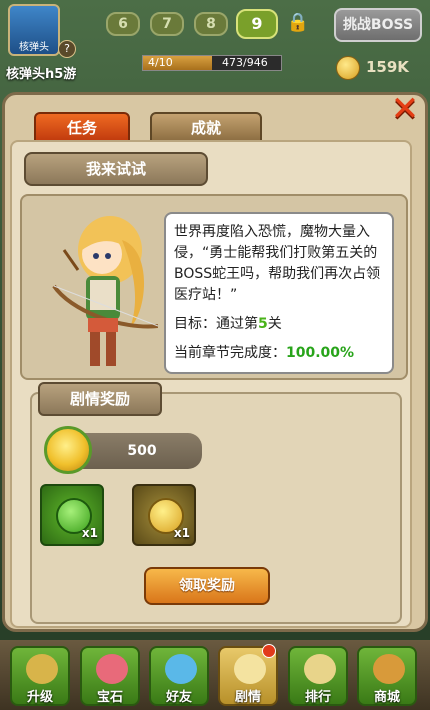 Image resolution: width=430 pixels, height=710 pixels. Describe the element at coordinates (269, 651) in the screenshot. I see `notification-dot` at that location.